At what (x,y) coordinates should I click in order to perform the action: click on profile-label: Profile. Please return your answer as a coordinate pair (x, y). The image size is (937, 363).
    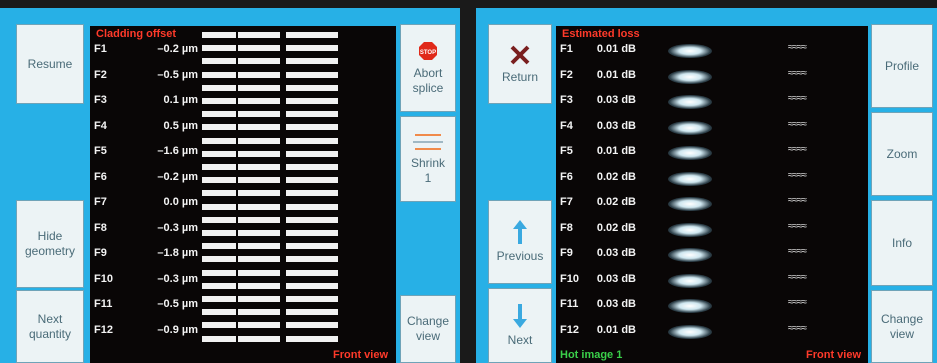
    Looking at the image, I should click on (901, 65).